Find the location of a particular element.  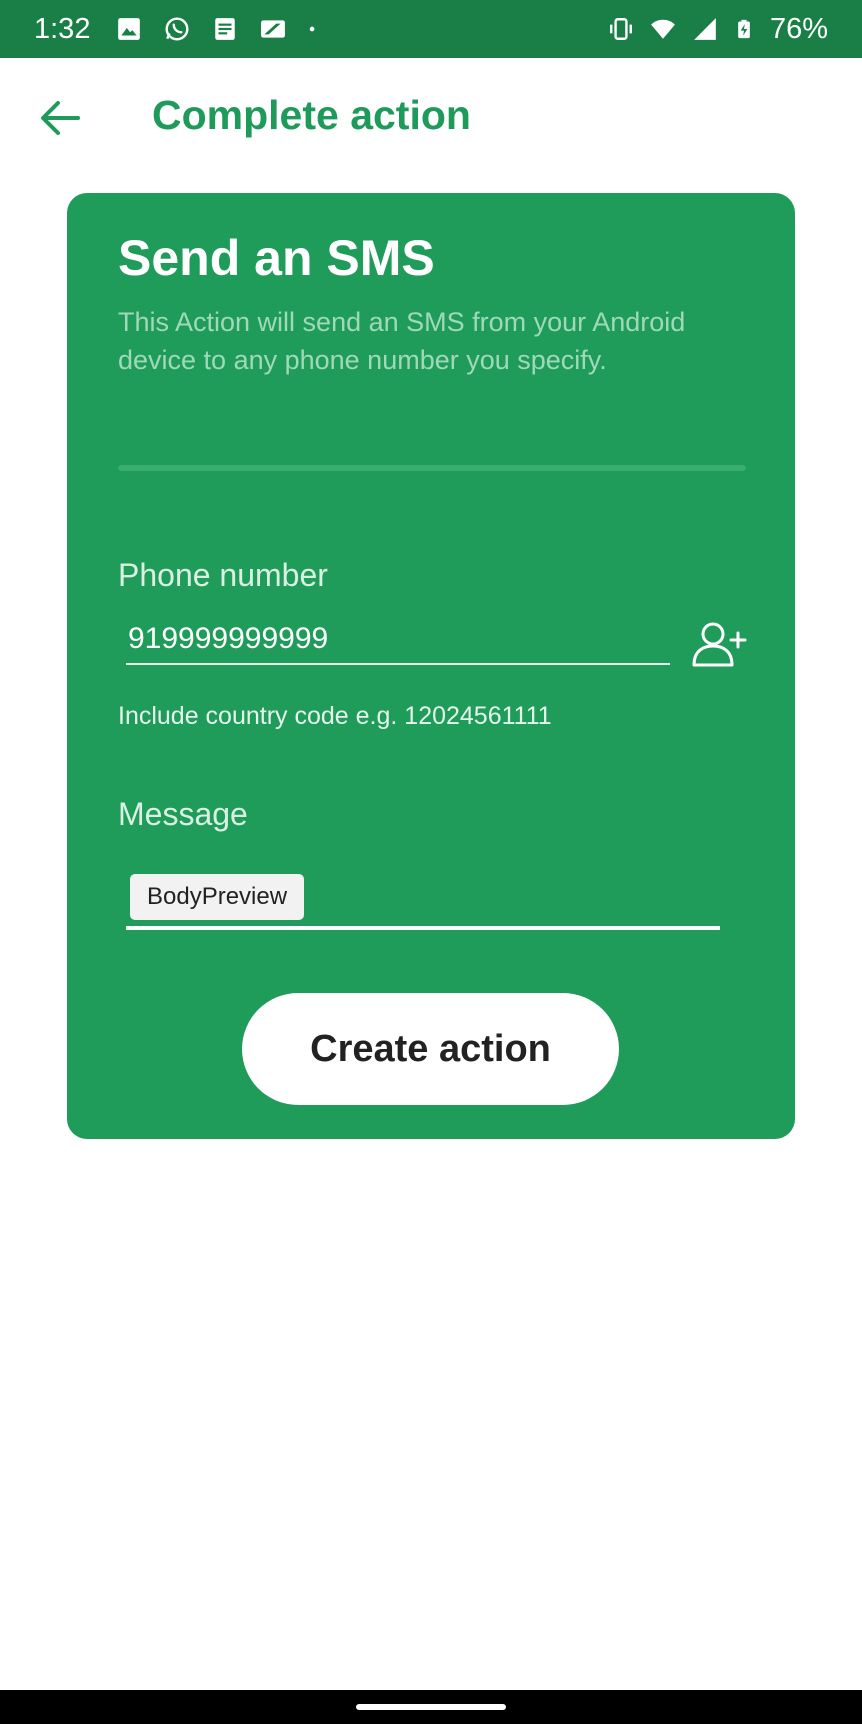

phone-number-label: Phone number is located at coordinates (223, 575).